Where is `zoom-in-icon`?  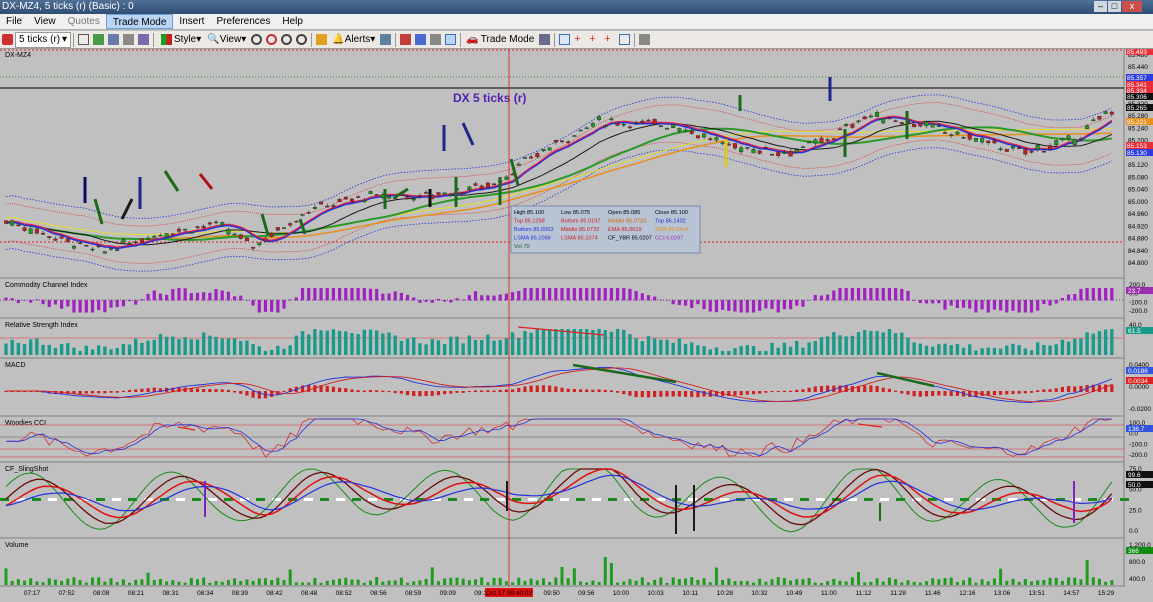
zoom-in-icon is located at coordinates (256, 39).